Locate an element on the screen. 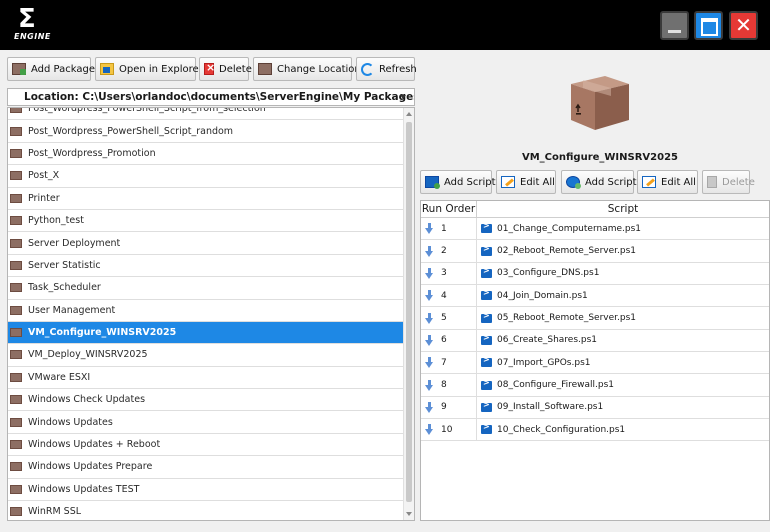 The width and height of the screenshot is (770, 532). script-row: 8 08_Configure_Firewall.ps1 is located at coordinates (595, 385).